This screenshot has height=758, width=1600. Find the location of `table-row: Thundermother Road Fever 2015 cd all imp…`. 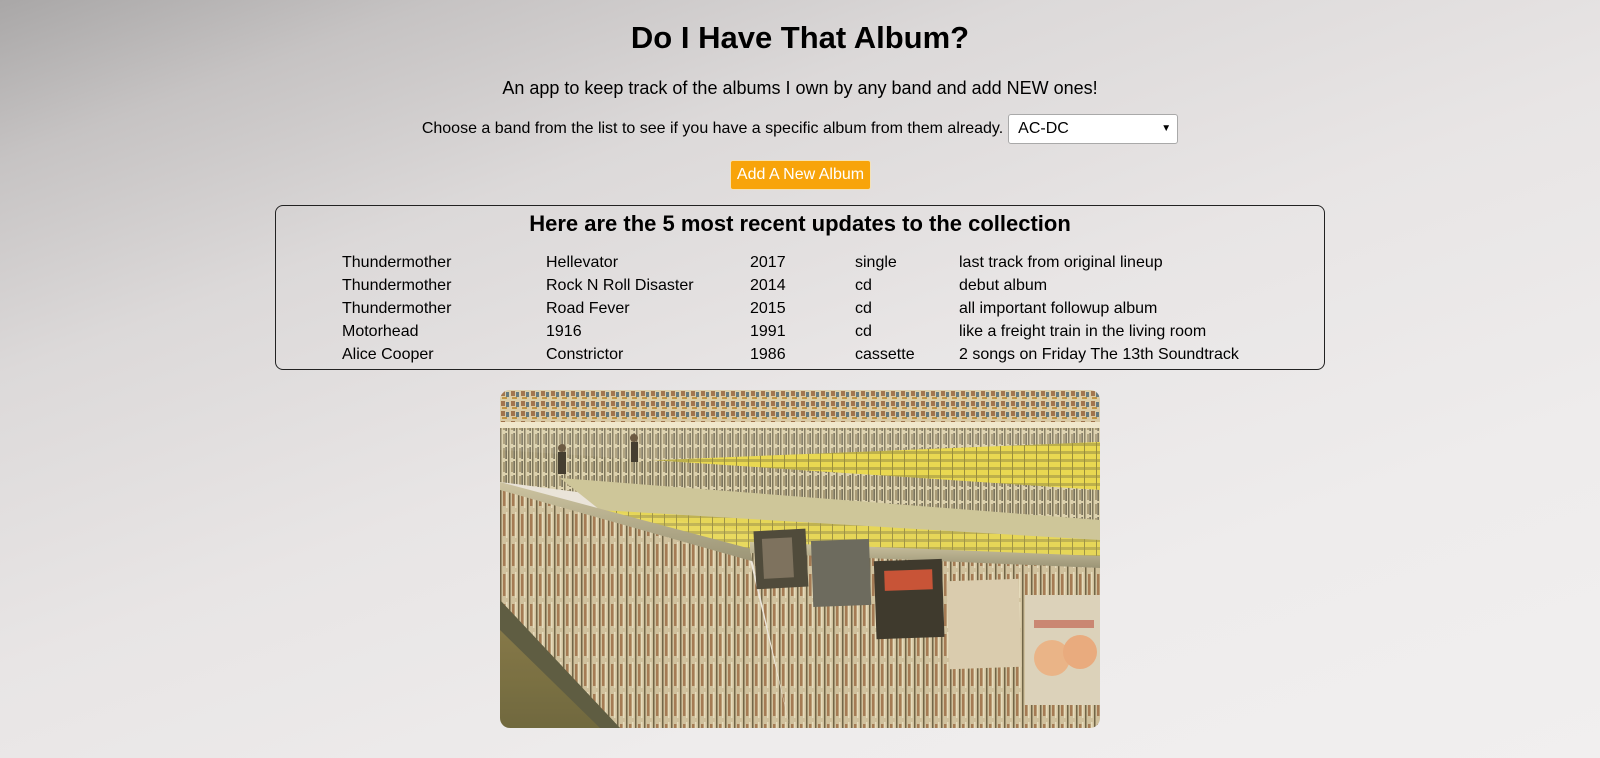

table-row: Thundermother Road Fever 2015 cd all imp… is located at coordinates (800, 308).